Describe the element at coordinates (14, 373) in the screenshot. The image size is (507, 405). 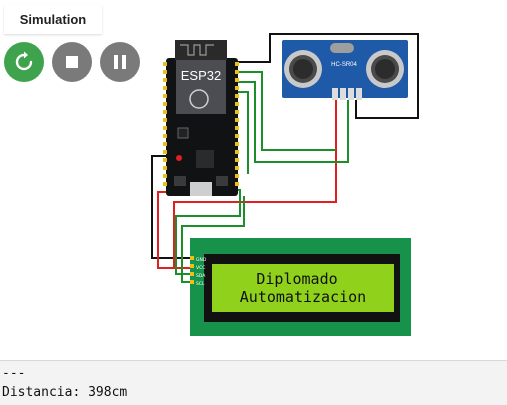
I see `serial-line: ---` at that location.